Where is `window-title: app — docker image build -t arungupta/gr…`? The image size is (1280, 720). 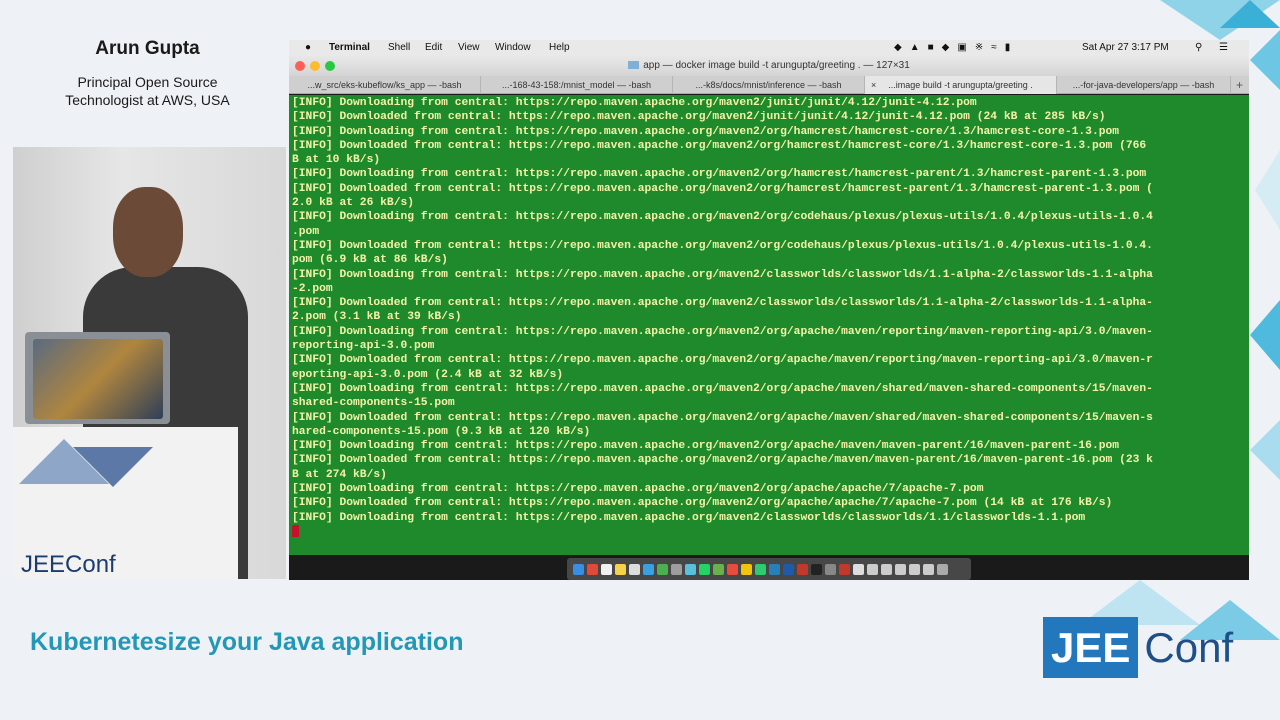 window-title: app — docker image build -t arungupta/gr… is located at coordinates (776, 65).